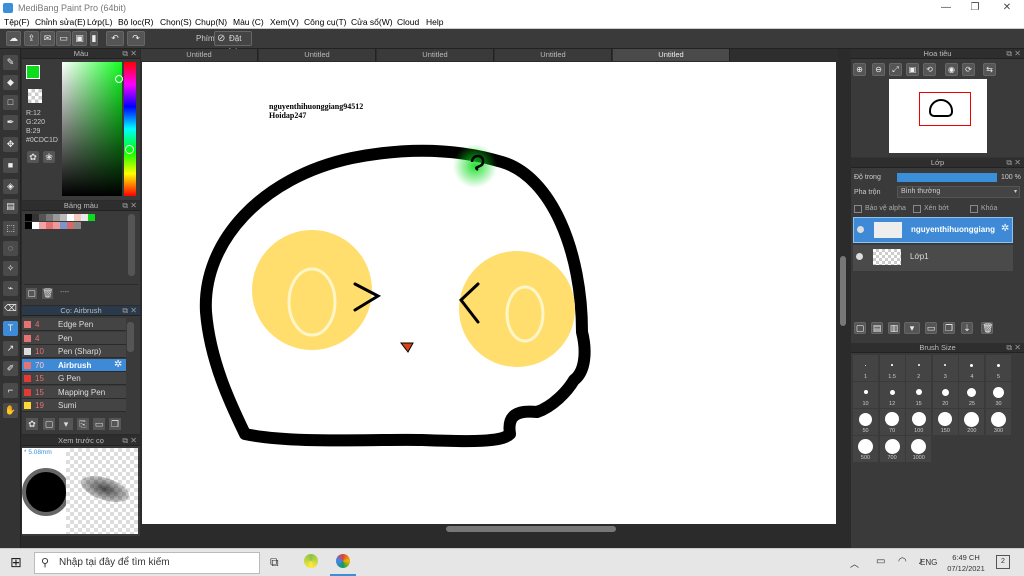 The height and width of the screenshot is (576, 1024). Describe the element at coordinates (74, 405) in the screenshot. I see `brush-item: 19 Sumi` at that location.